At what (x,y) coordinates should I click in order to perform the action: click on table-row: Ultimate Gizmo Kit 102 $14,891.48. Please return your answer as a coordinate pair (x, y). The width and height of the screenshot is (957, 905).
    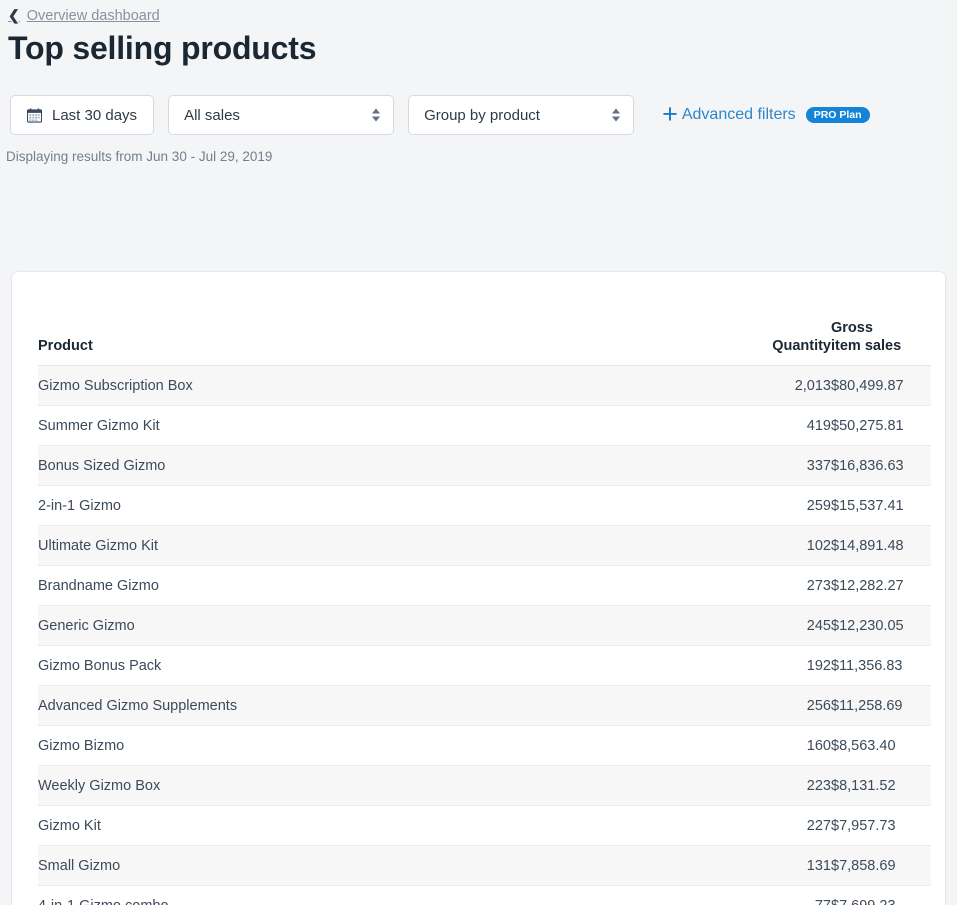
    Looking at the image, I should click on (484, 546).